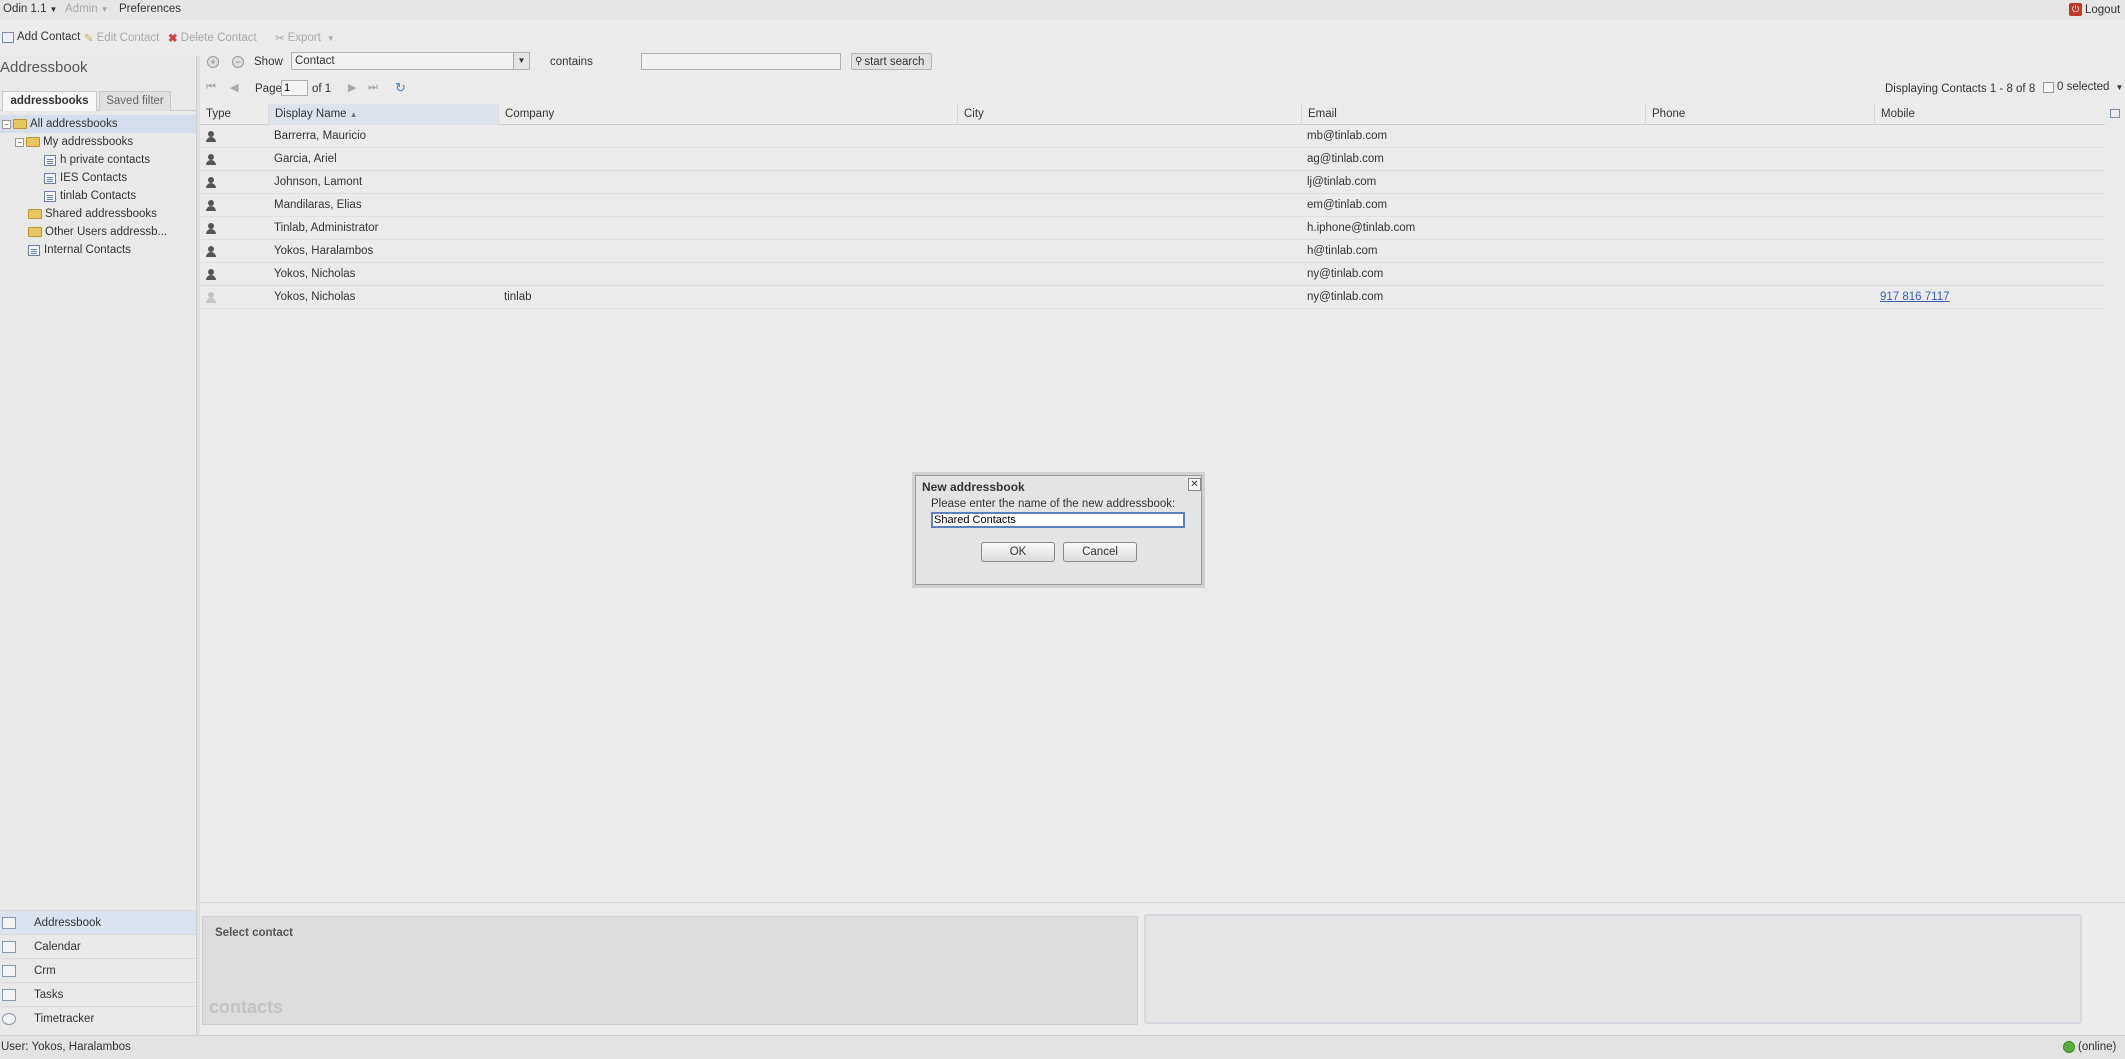 The height and width of the screenshot is (1059, 2125). Describe the element at coordinates (66, 1047) in the screenshot. I see `current-user: User: Yokos, Haralambos` at that location.